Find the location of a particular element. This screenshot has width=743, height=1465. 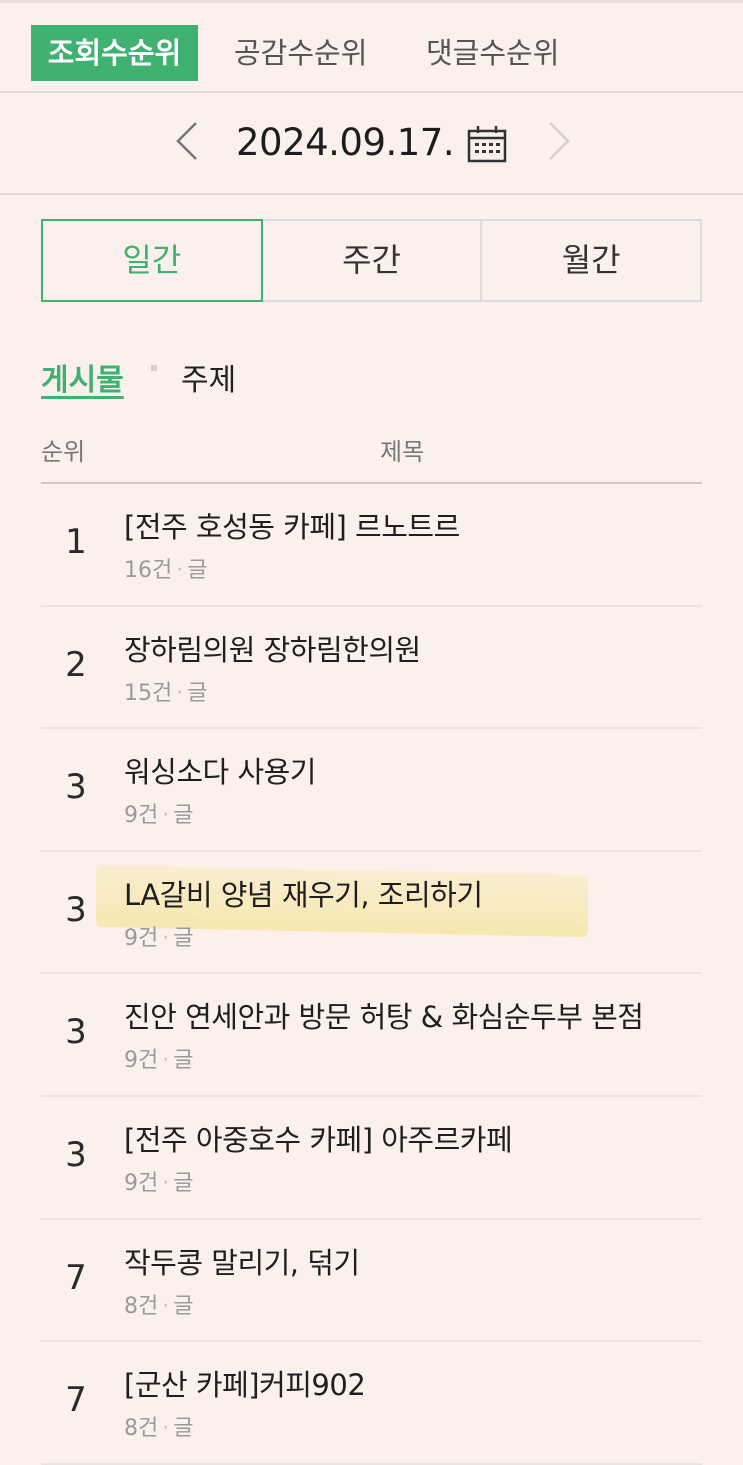

post-title: LA갈비 양념 재우기, 조리하기 is located at coordinates (303, 893).